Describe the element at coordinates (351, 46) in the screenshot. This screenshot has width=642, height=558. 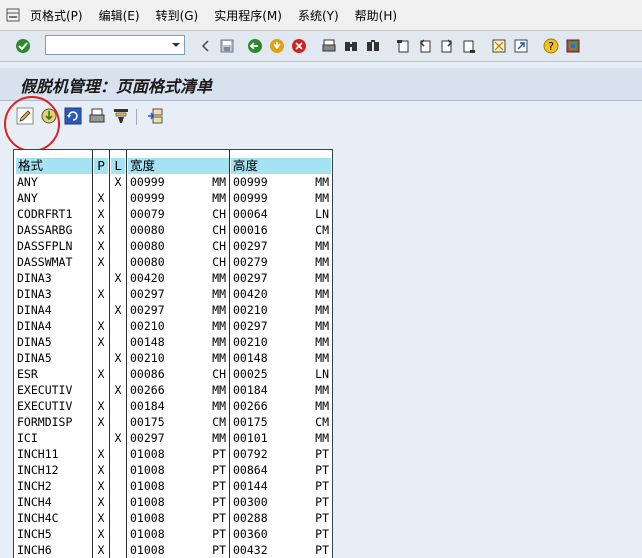
I see `find-icon` at that location.